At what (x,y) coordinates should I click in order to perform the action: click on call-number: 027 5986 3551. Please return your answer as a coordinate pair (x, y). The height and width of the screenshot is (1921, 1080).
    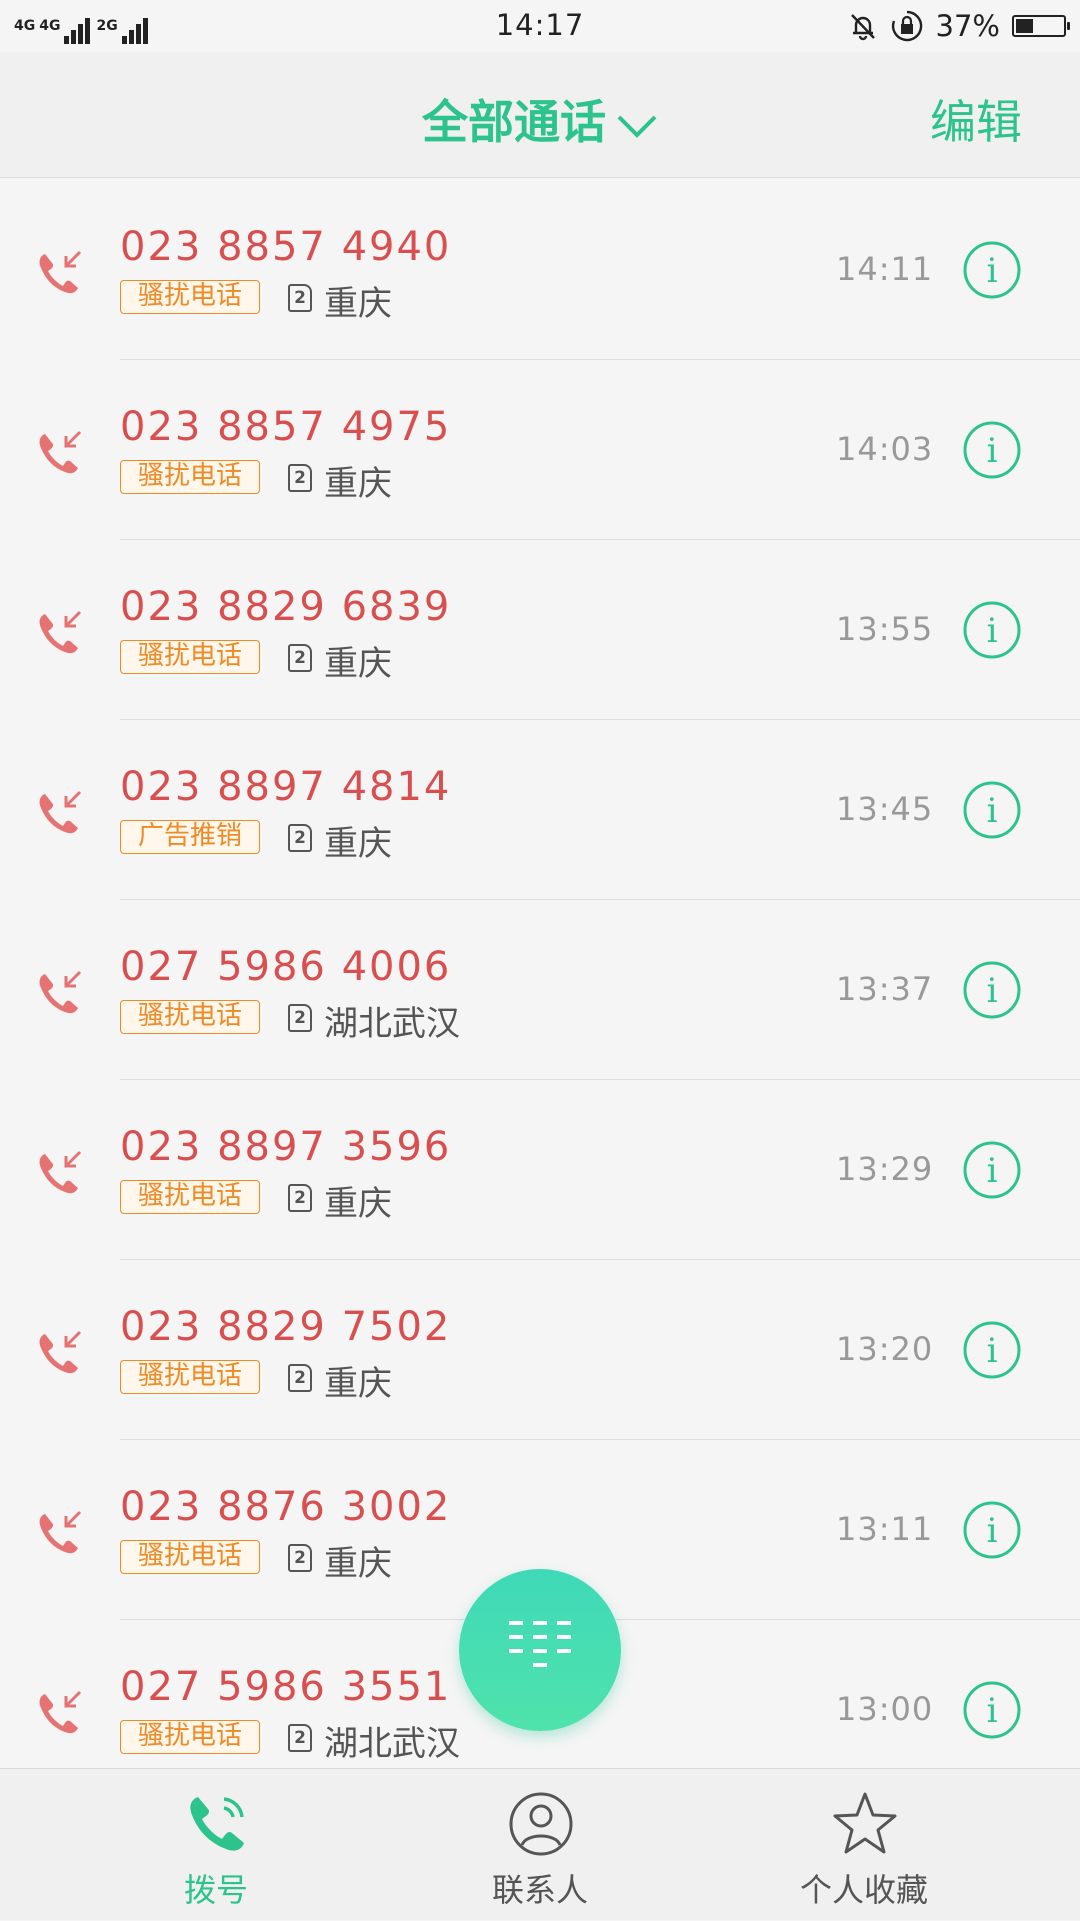
    Looking at the image, I should click on (286, 1687).